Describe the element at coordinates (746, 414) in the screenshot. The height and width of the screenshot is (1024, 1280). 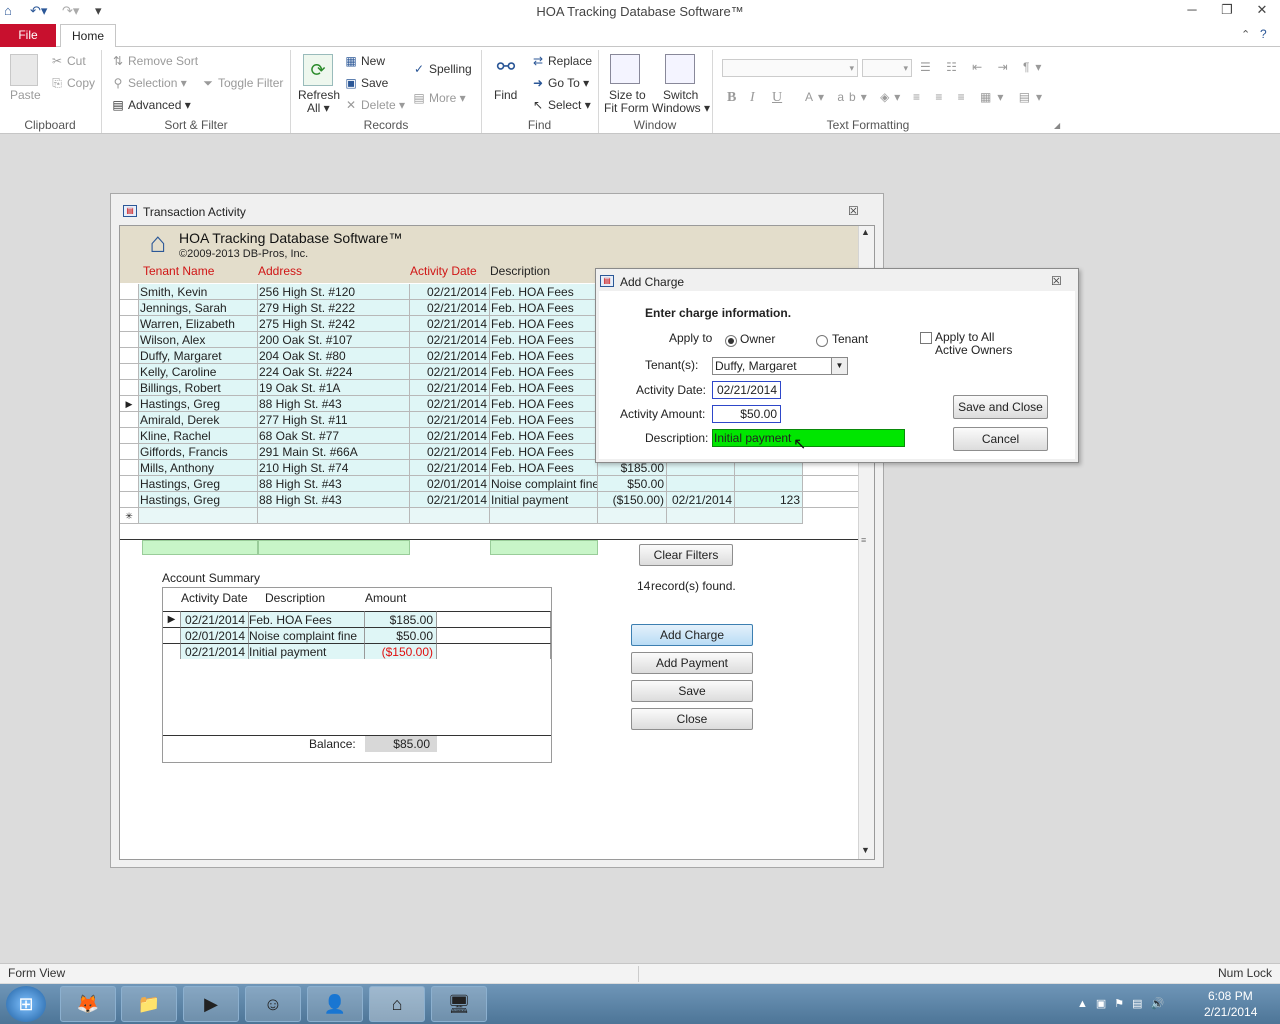
I see `activity-amount-field: $50.00` at that location.